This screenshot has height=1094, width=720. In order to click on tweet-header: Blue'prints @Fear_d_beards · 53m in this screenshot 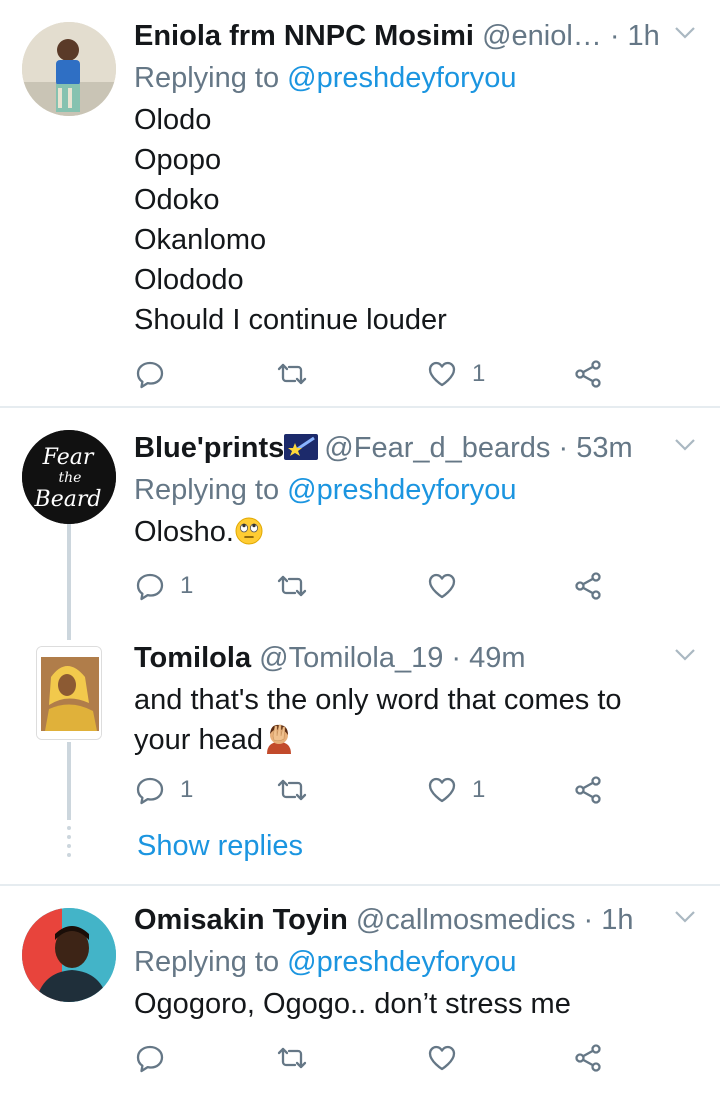, I will do `click(415, 448)`.